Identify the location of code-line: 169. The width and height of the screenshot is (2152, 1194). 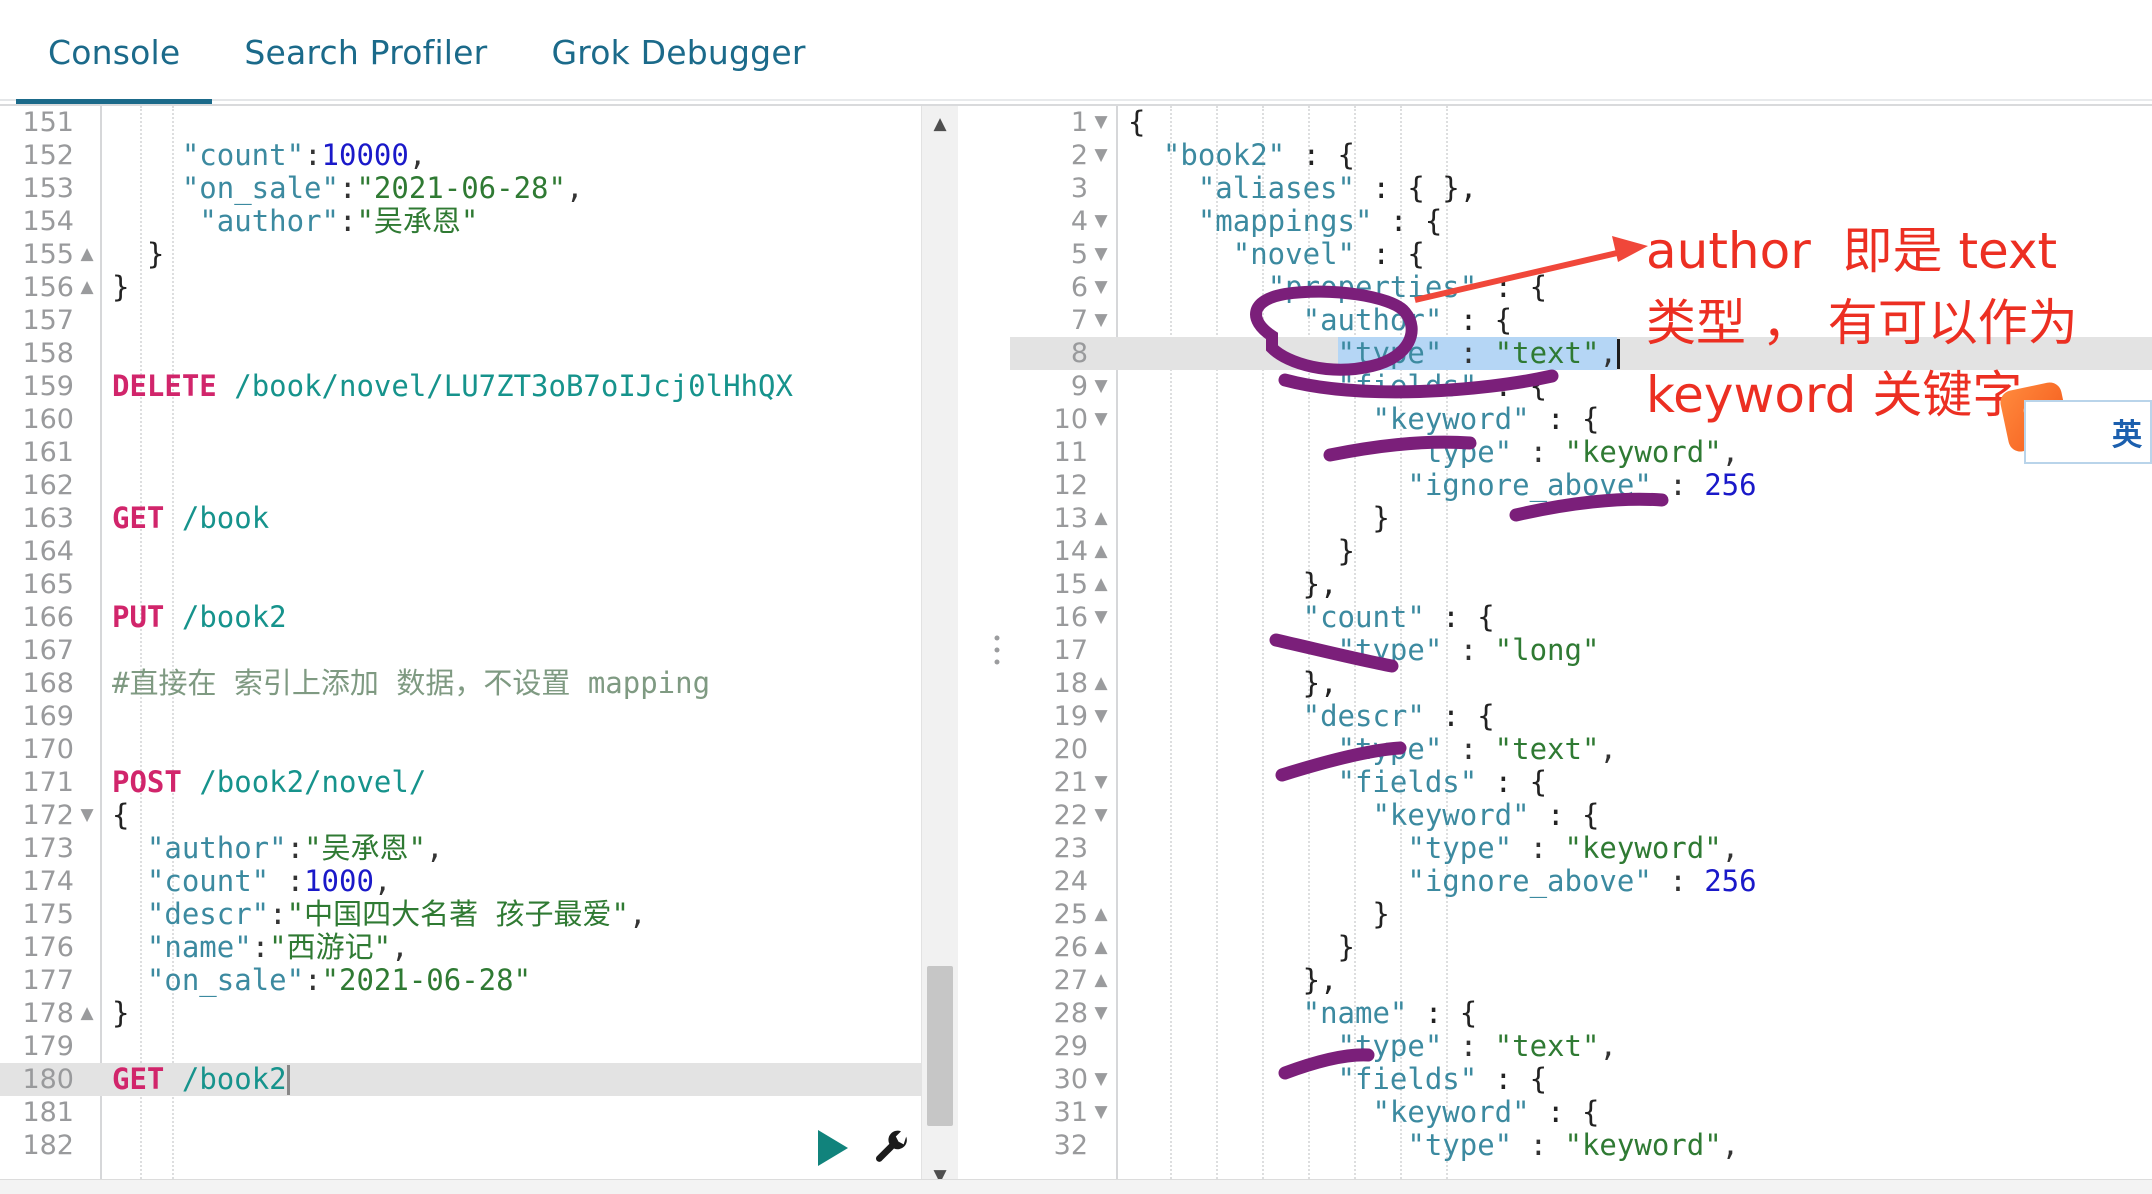
(479, 716).